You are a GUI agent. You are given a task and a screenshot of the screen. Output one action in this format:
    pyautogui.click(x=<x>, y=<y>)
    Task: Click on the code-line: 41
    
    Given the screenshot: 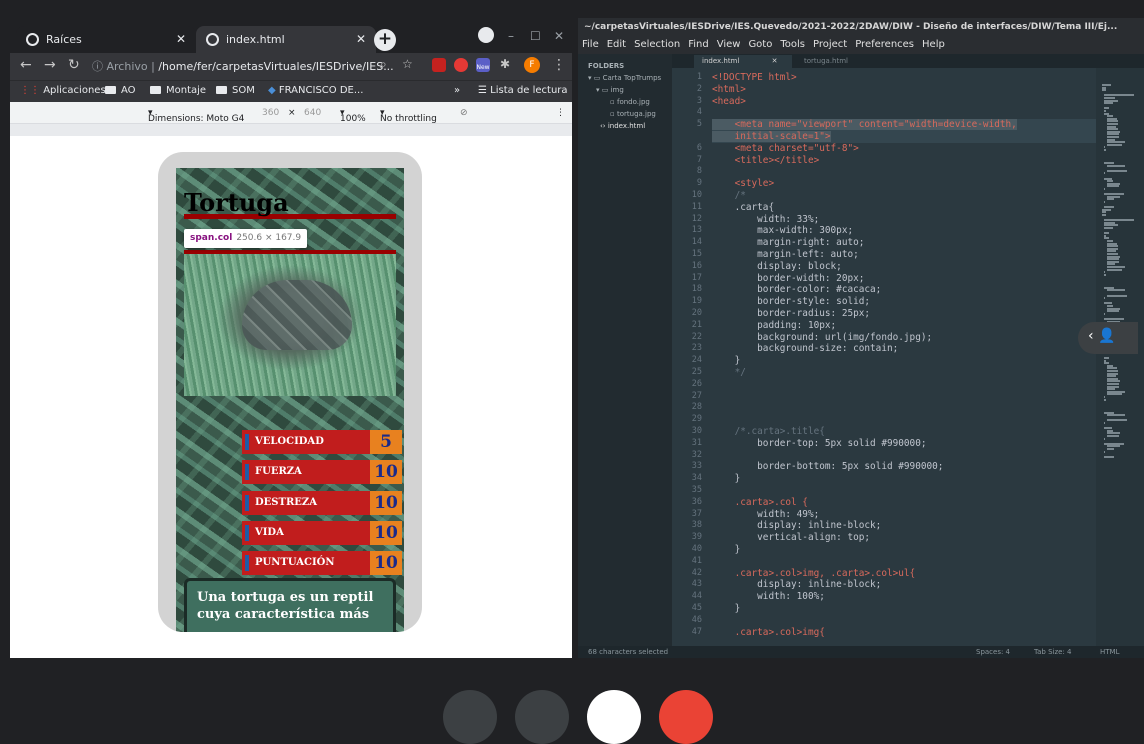 What is the action you would take?
    pyautogui.click(x=894, y=562)
    